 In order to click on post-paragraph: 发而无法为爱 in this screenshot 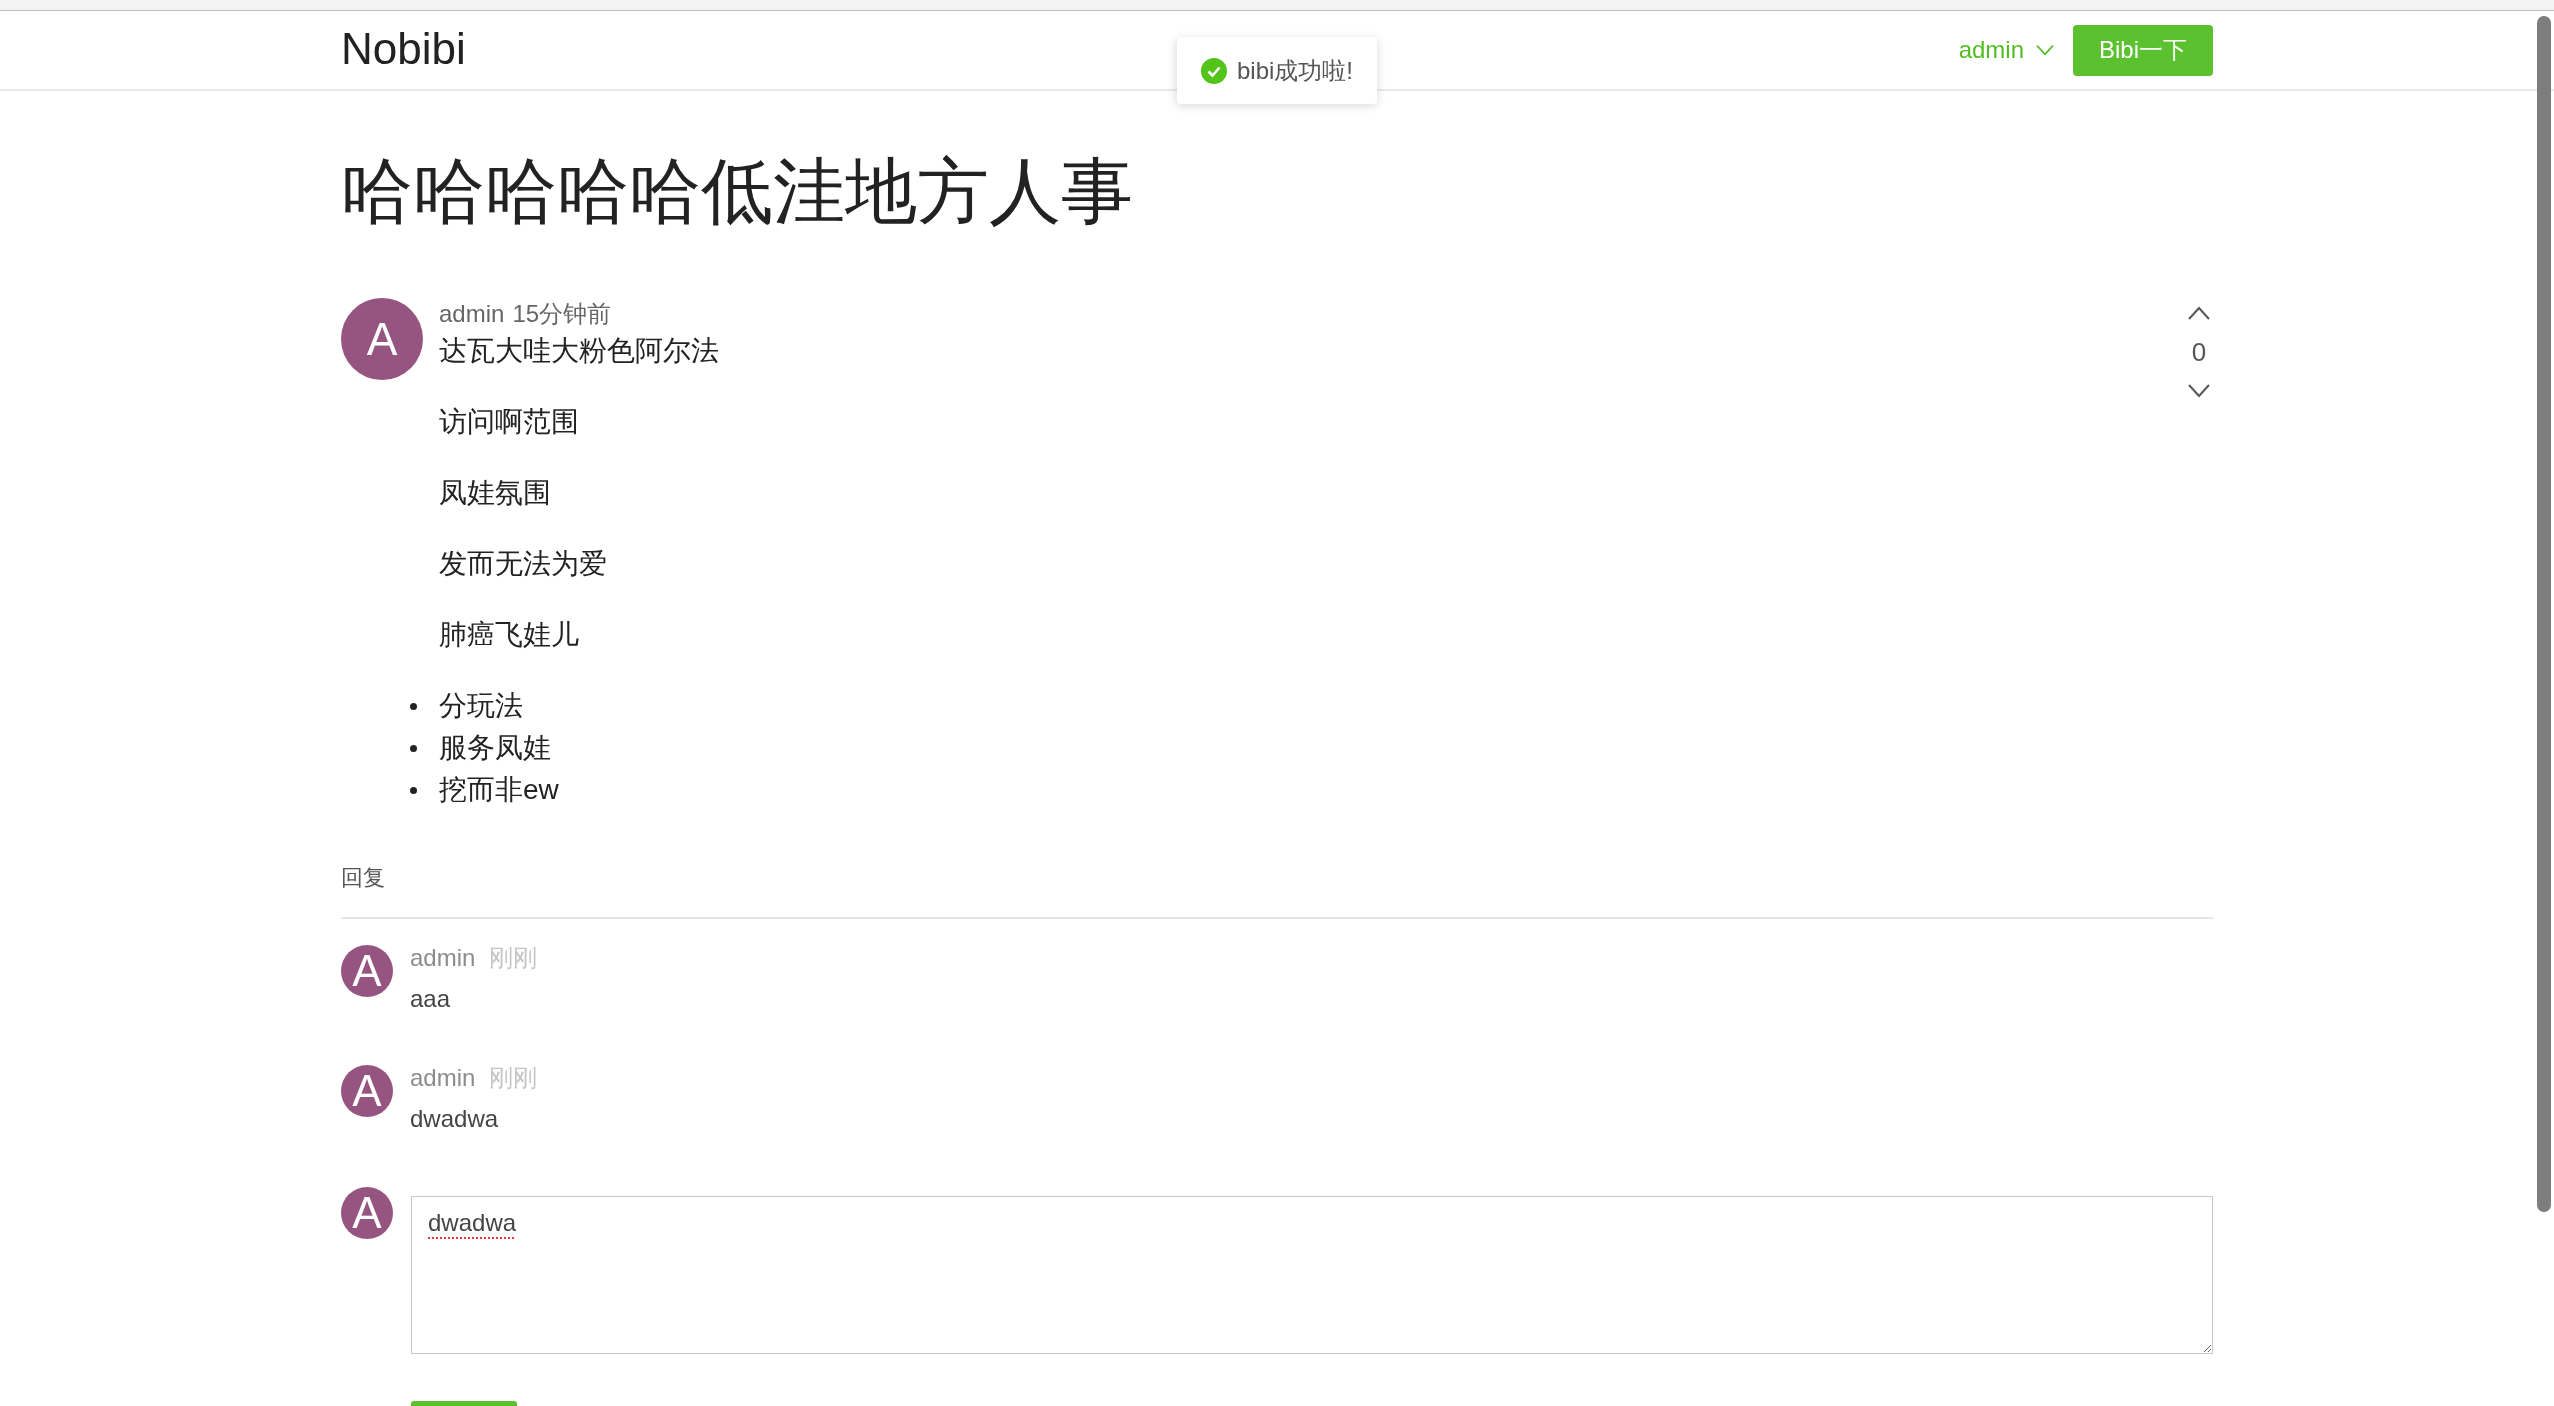, I will do `click(523, 564)`.